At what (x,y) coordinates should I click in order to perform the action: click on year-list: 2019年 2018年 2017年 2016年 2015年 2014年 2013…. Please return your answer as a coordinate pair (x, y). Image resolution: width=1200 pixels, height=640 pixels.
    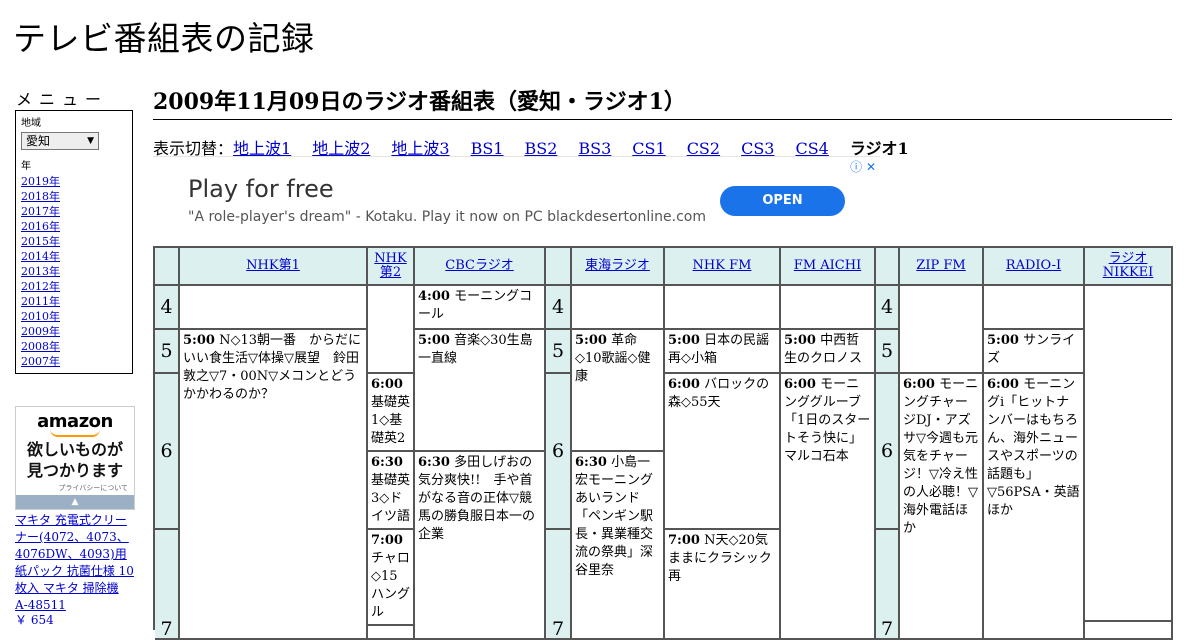
    Looking at the image, I should click on (74, 271).